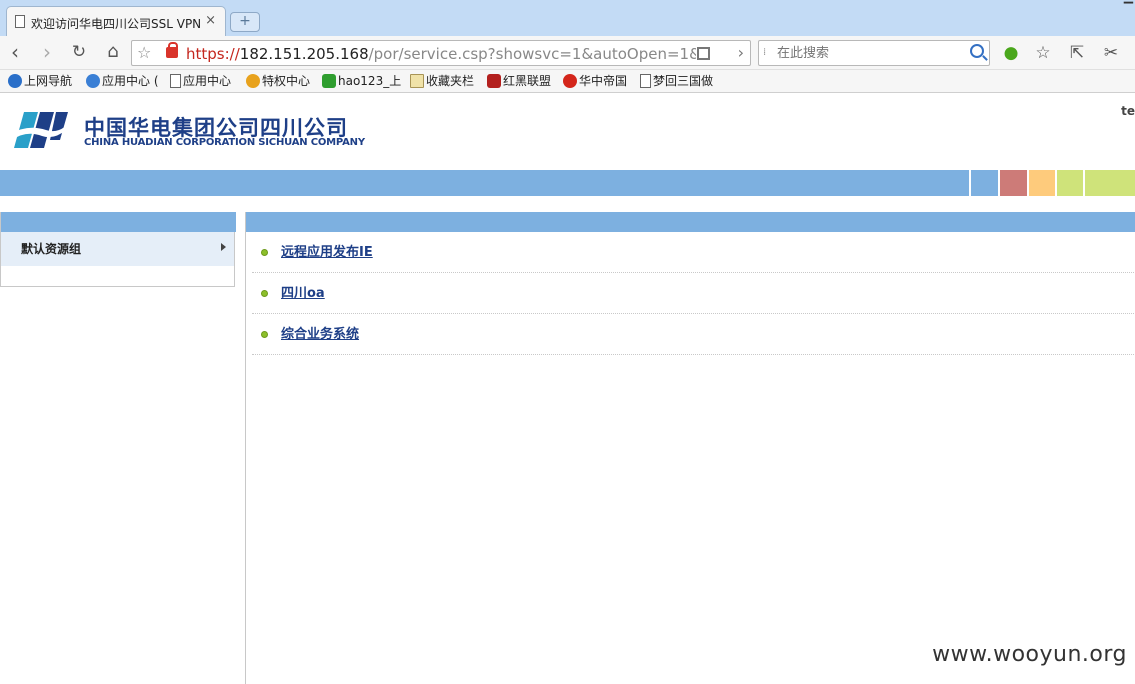 The width and height of the screenshot is (1135, 684). I want to click on app-link-sichuan-oa: 四川oa, so click(303, 291).